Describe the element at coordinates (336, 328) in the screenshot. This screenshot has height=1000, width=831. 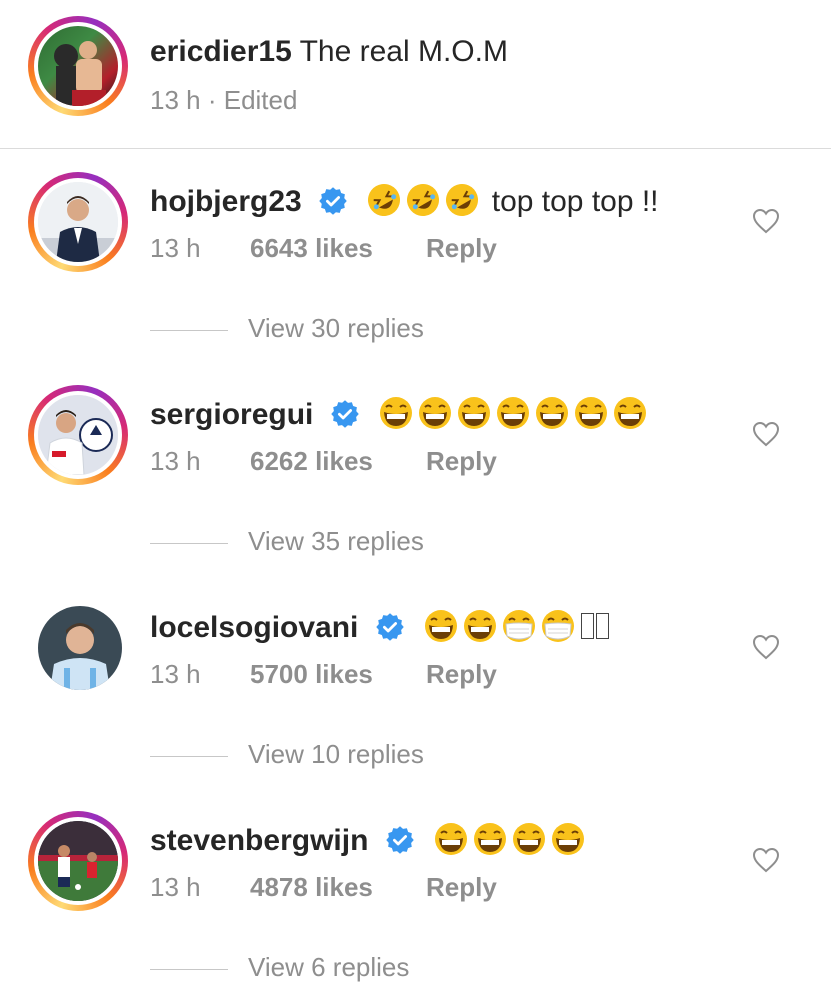
I see `view-replies-label: View 30 replies` at that location.